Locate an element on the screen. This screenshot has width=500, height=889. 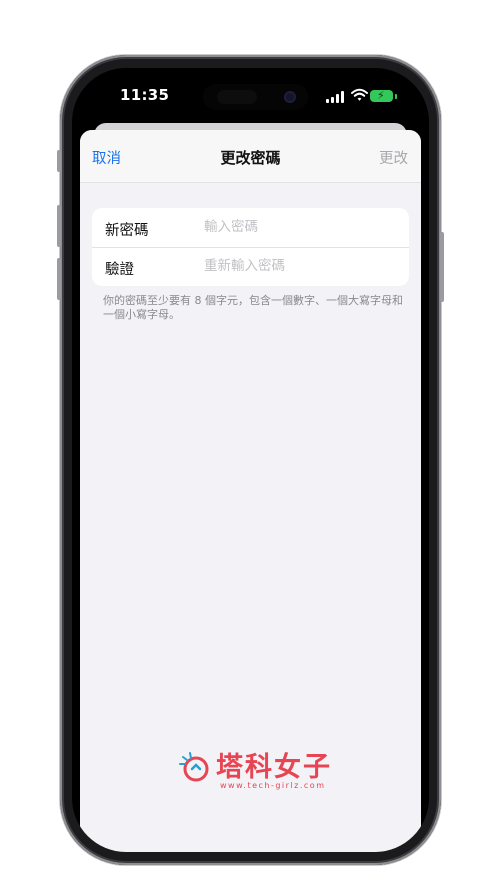
status-bar: 11:35 ⚡ is located at coordinates (250, 93).